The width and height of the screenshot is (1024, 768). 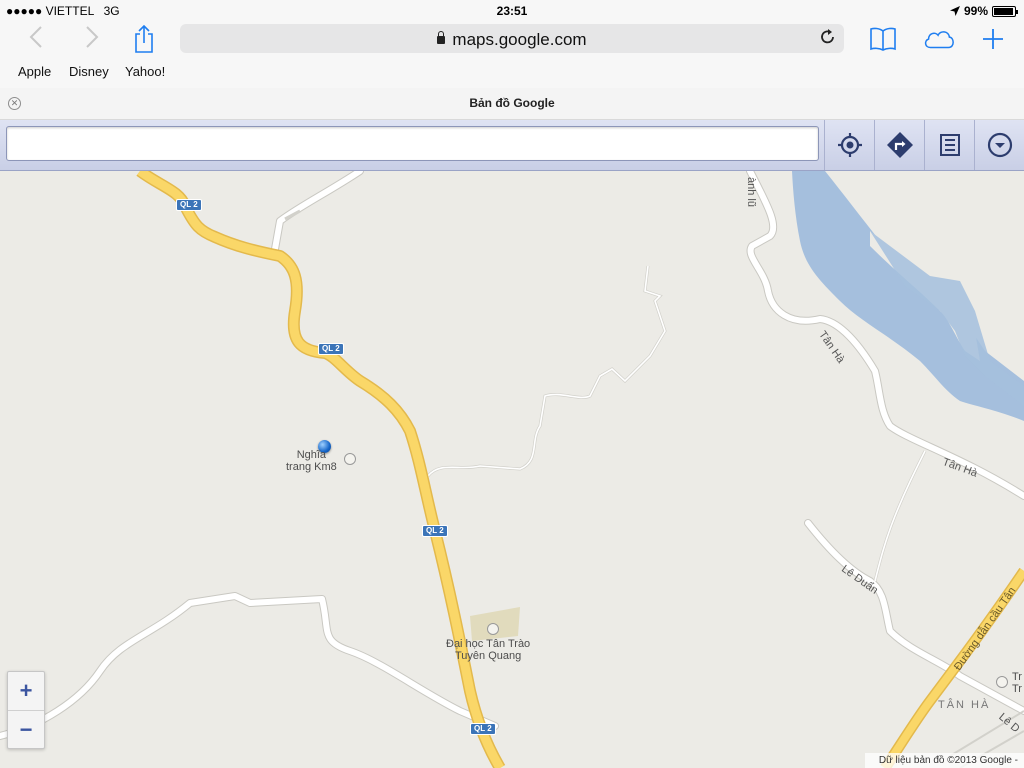 What do you see at coordinates (311, 467) in the screenshot?
I see `cemetery-label-line2: trang Km8` at bounding box center [311, 467].